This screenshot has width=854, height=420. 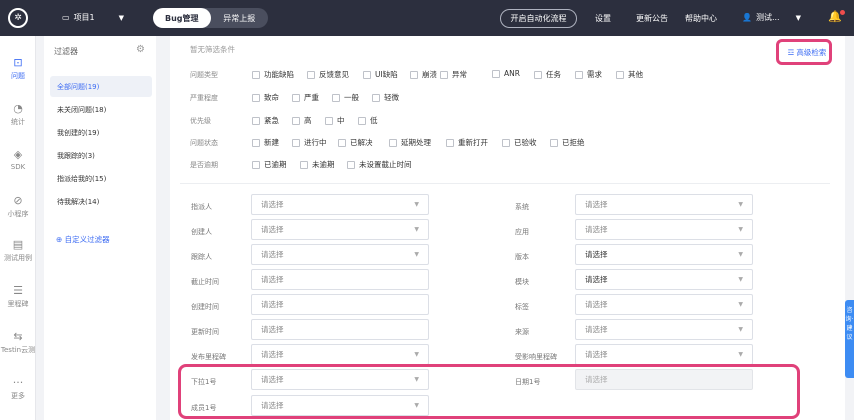 I want to click on nav-milestone: ☰ 里程碑, so click(x=18, y=296).